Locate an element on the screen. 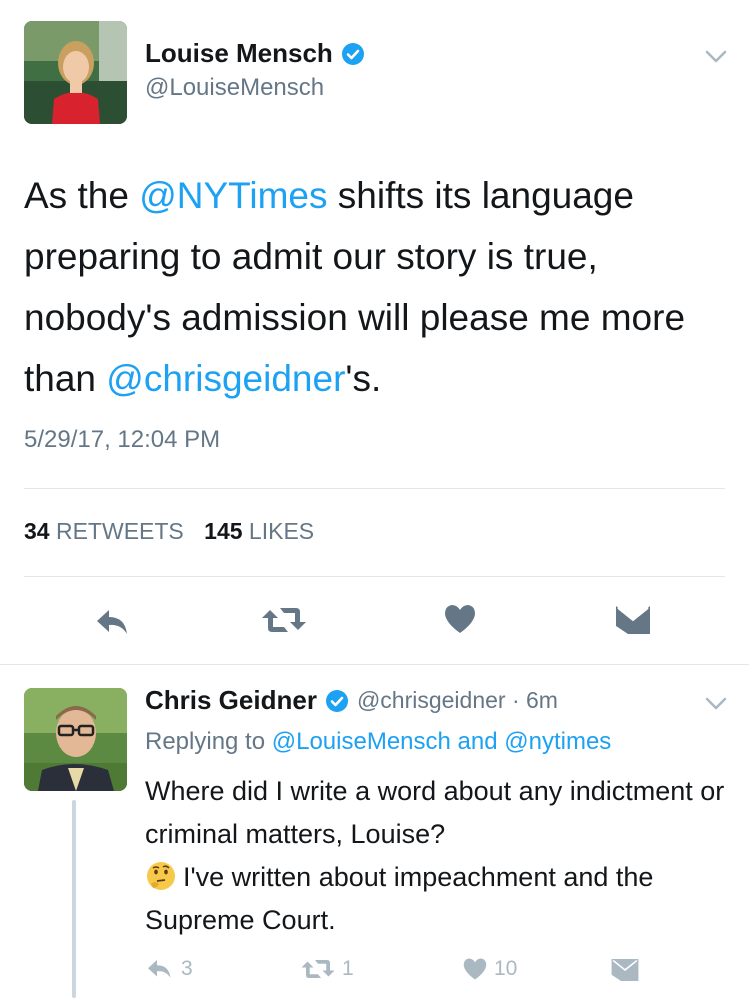 The height and width of the screenshot is (998, 749). reply-like-count: 10 is located at coordinates (506, 968).